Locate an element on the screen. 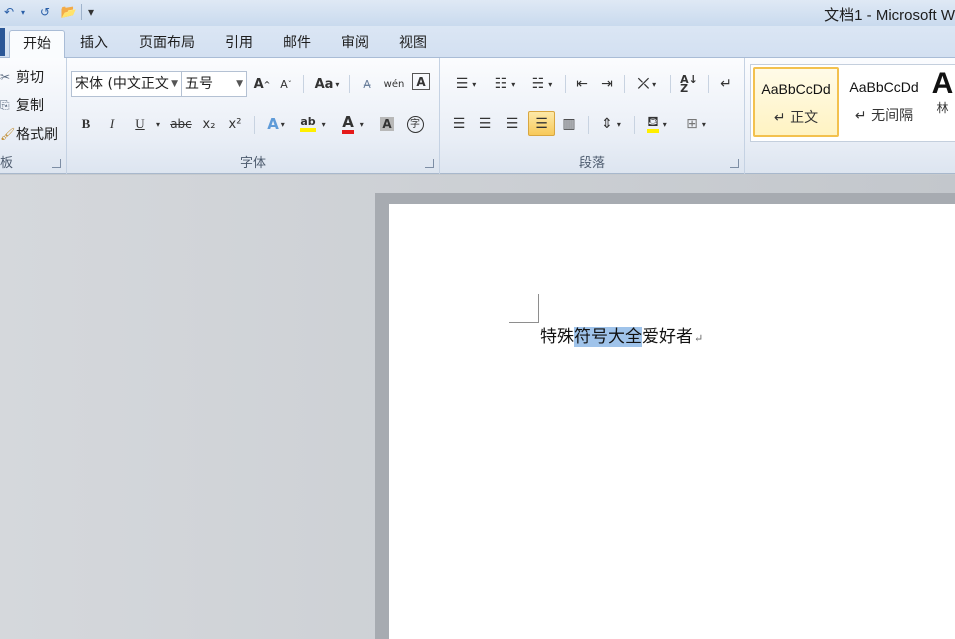 The image size is (955, 639). tab-insert: 插入 is located at coordinates (94, 44).